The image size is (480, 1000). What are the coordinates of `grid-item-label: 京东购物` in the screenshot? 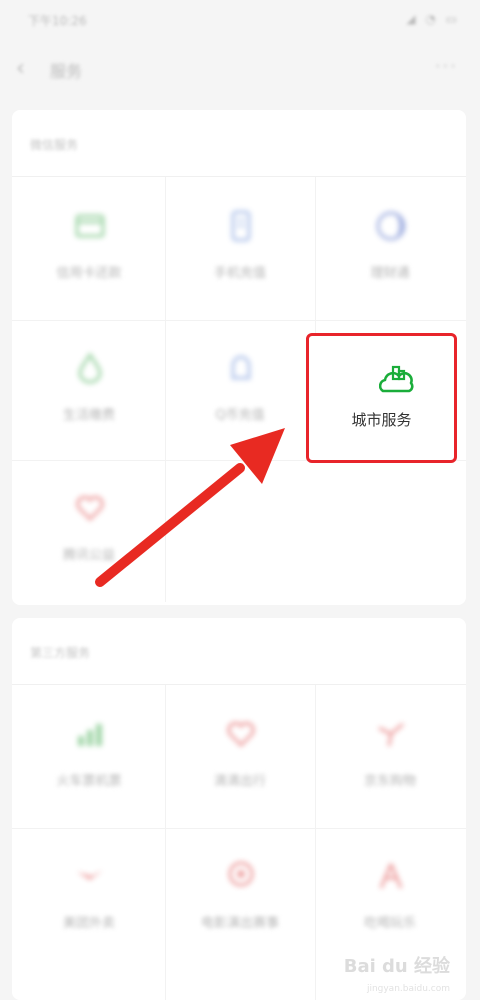 It's located at (389, 781).